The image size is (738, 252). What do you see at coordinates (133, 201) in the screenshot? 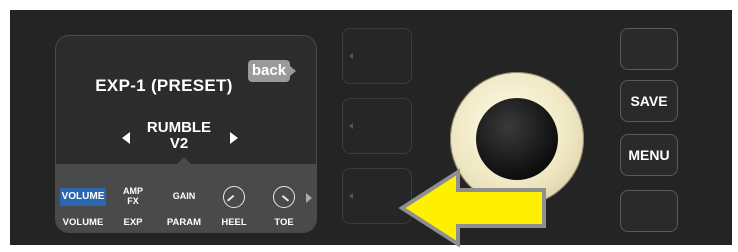
I see `amp-fx-line2: FX` at bounding box center [133, 201].